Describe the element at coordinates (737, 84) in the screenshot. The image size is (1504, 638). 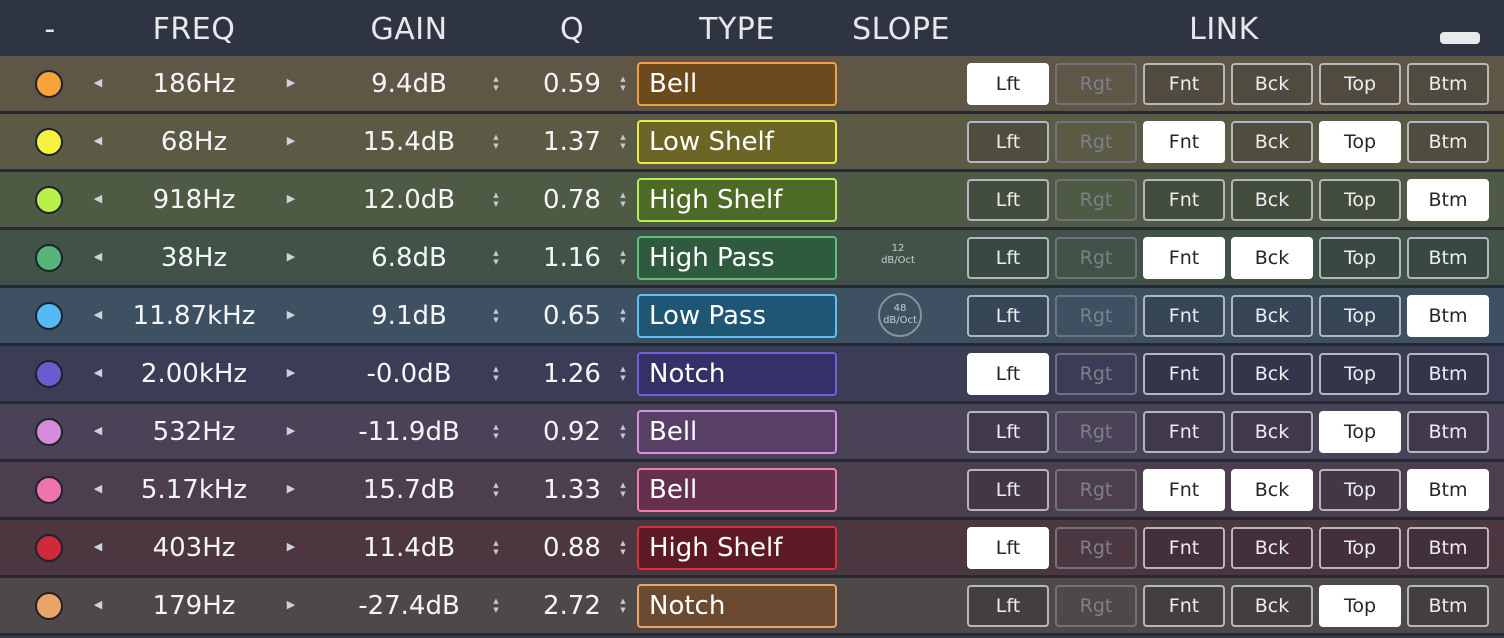
I see `filter-type-select: Bell` at that location.